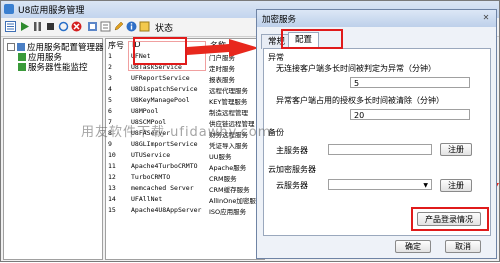 The image size is (500, 263). What do you see at coordinates (356, 68) in the screenshot?
I see `timeout-label: 无连接客户端多长时间被判定为异常（分钟）` at bounding box center [356, 68].